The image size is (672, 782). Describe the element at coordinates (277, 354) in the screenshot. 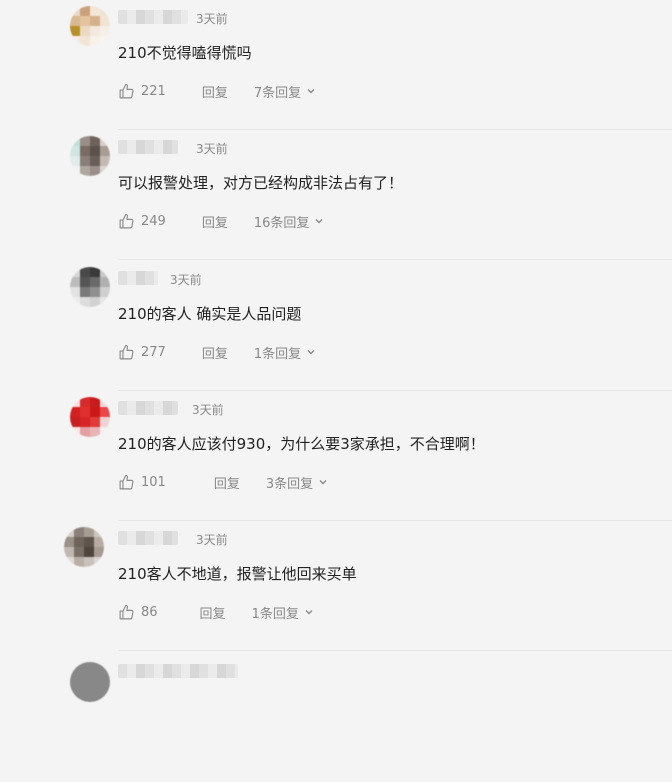

I see `reply-count: 1条回复` at that location.